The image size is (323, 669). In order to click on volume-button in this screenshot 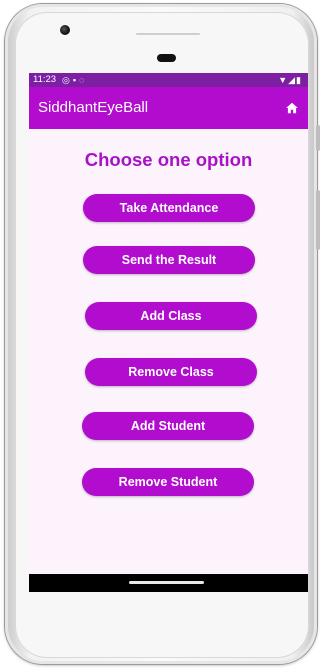, I will do `click(318, 220)`.